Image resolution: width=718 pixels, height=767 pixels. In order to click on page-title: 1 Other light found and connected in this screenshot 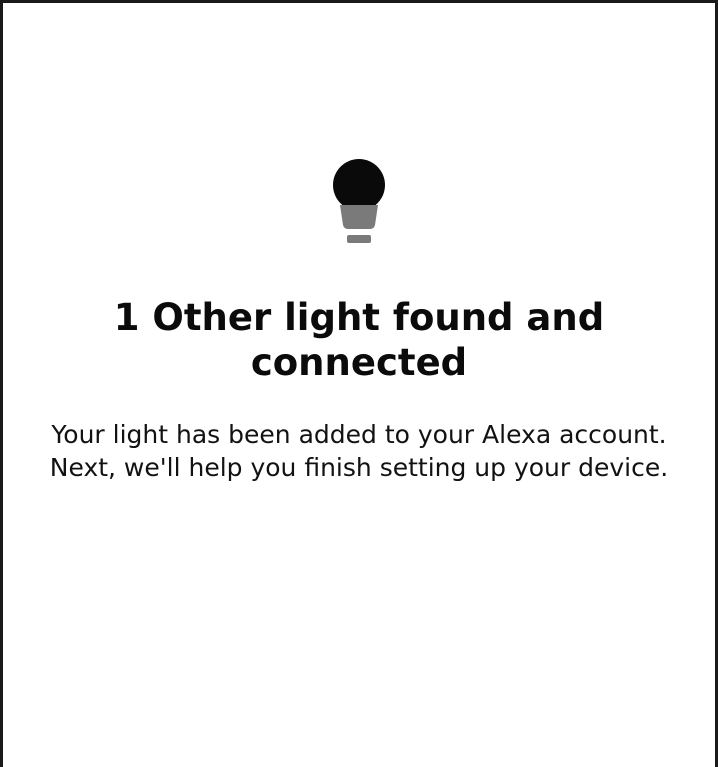, I will do `click(359, 340)`.